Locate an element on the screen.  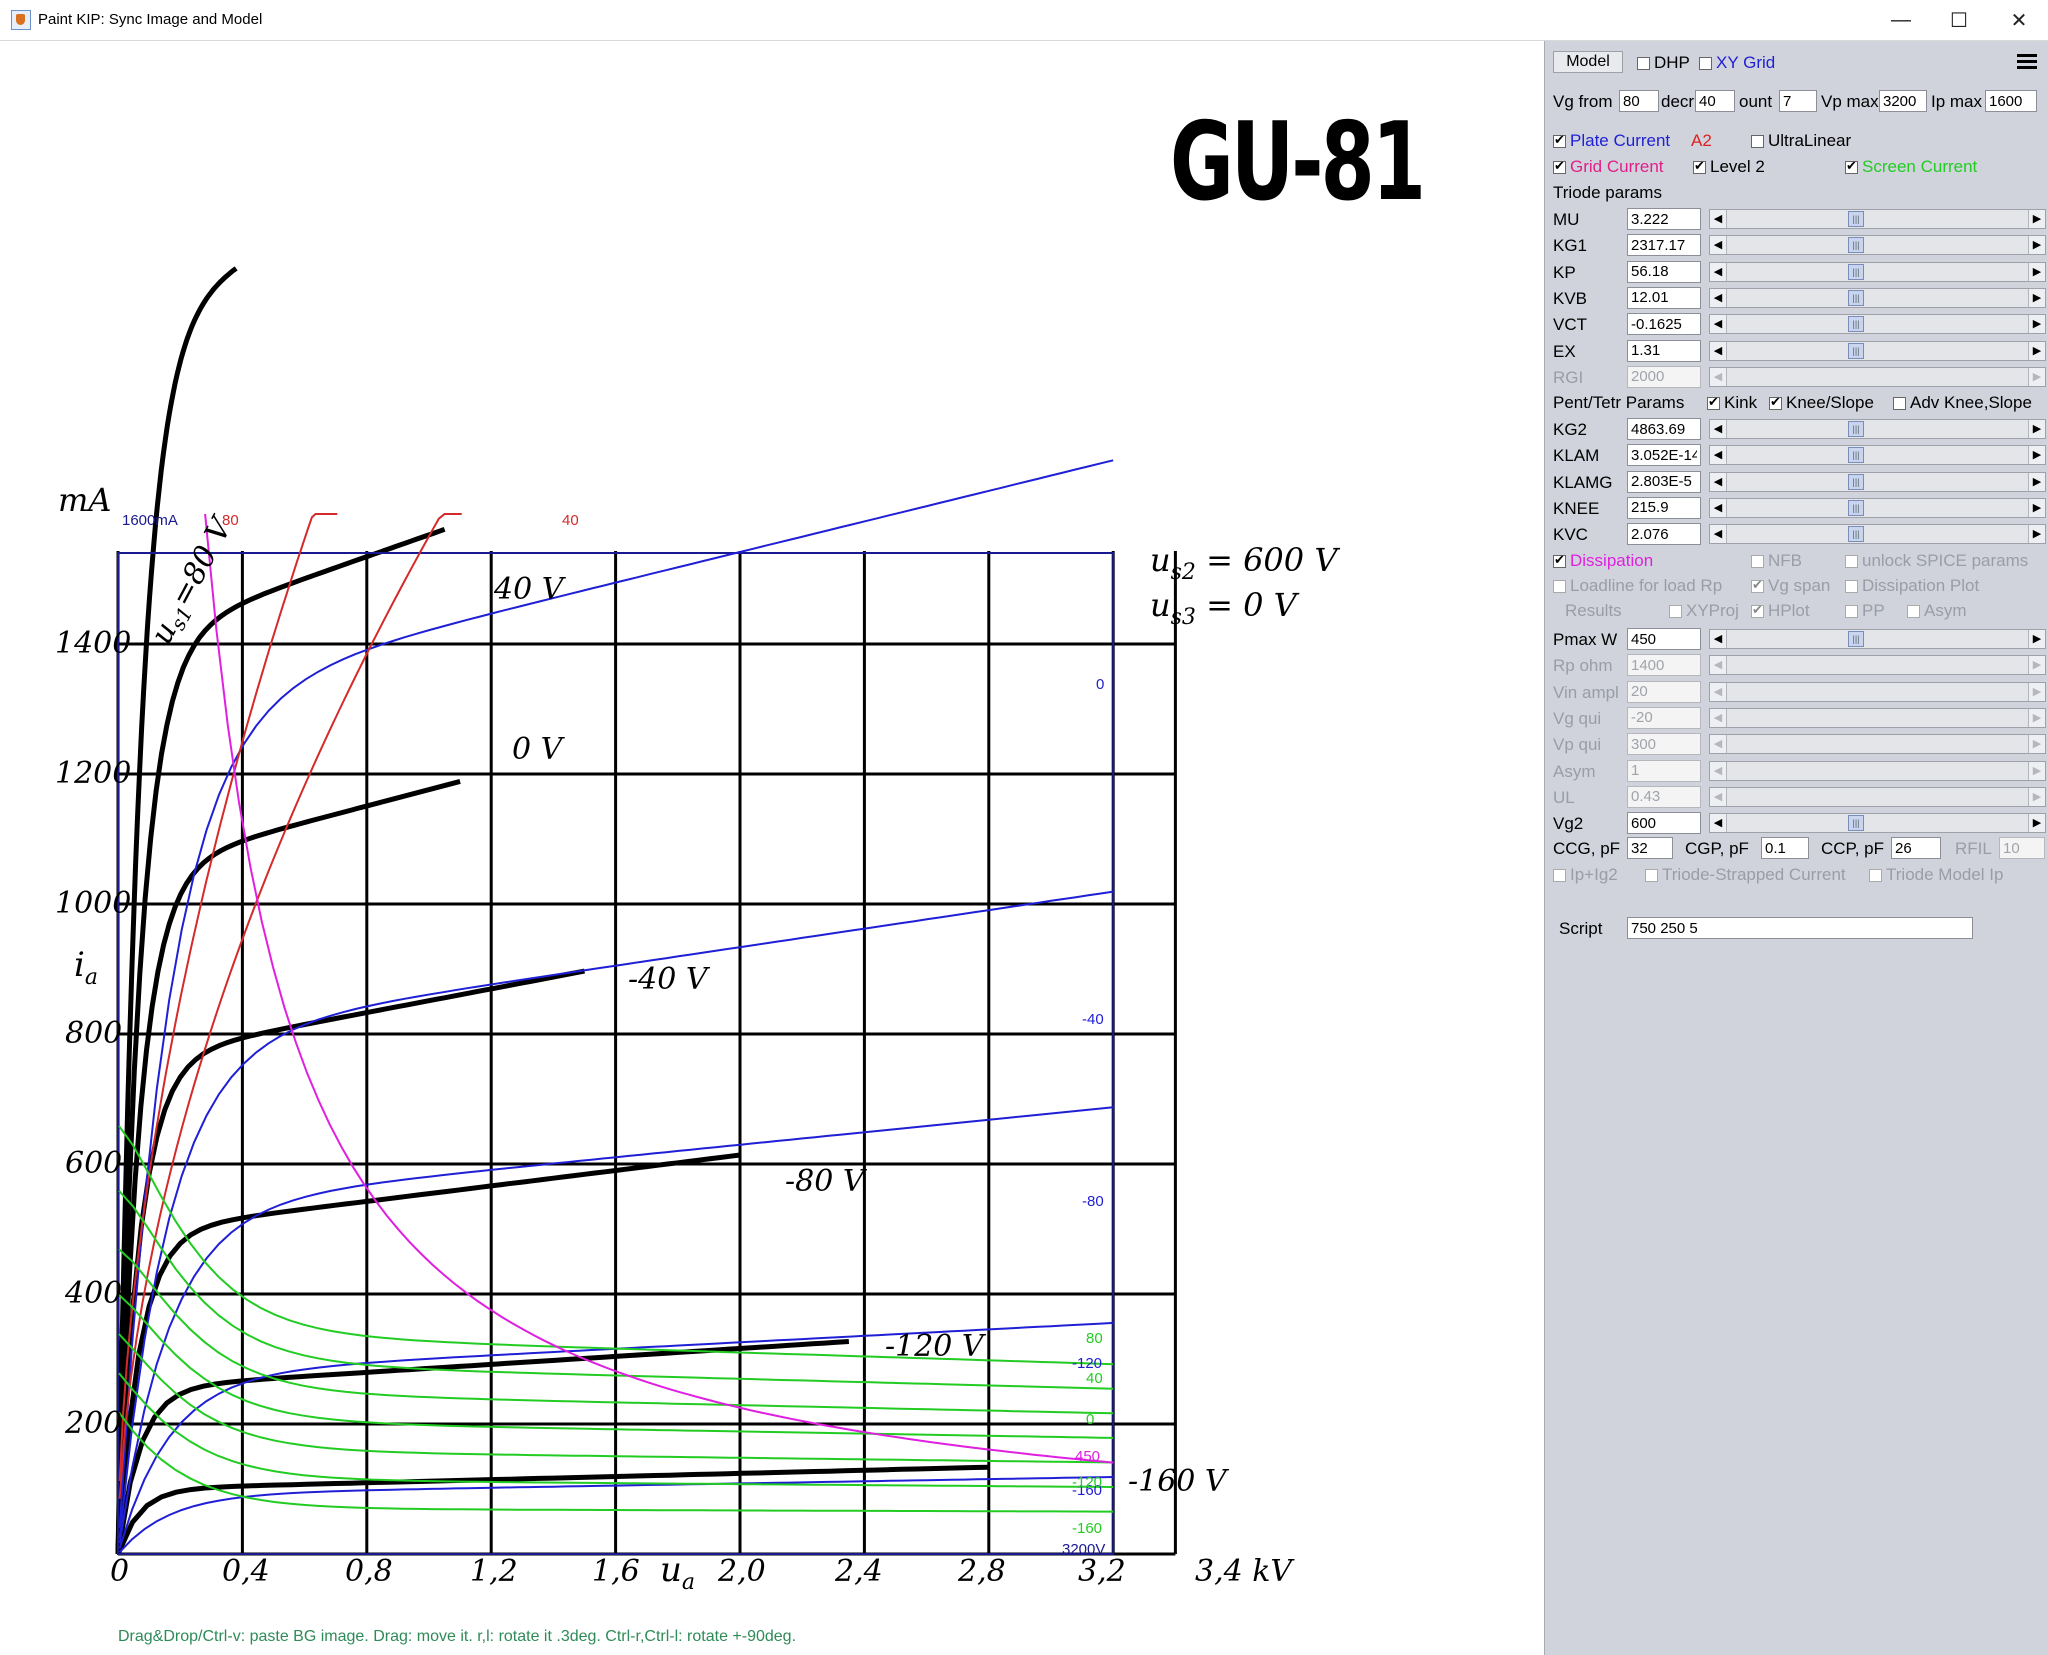
screen-current-checkbox: Screen Current is located at coordinates (1911, 167).